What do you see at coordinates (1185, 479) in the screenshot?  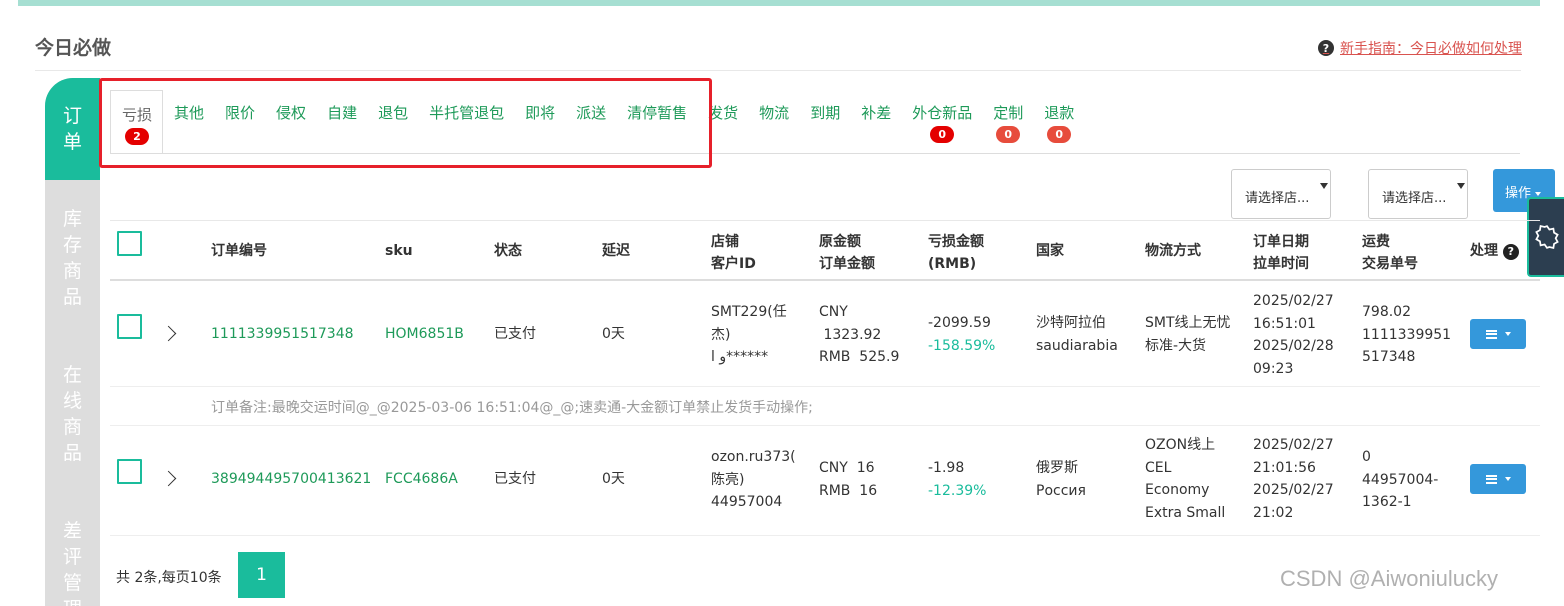 I see `shipping-cell: OZON线上 CEL Economy Extra Small` at bounding box center [1185, 479].